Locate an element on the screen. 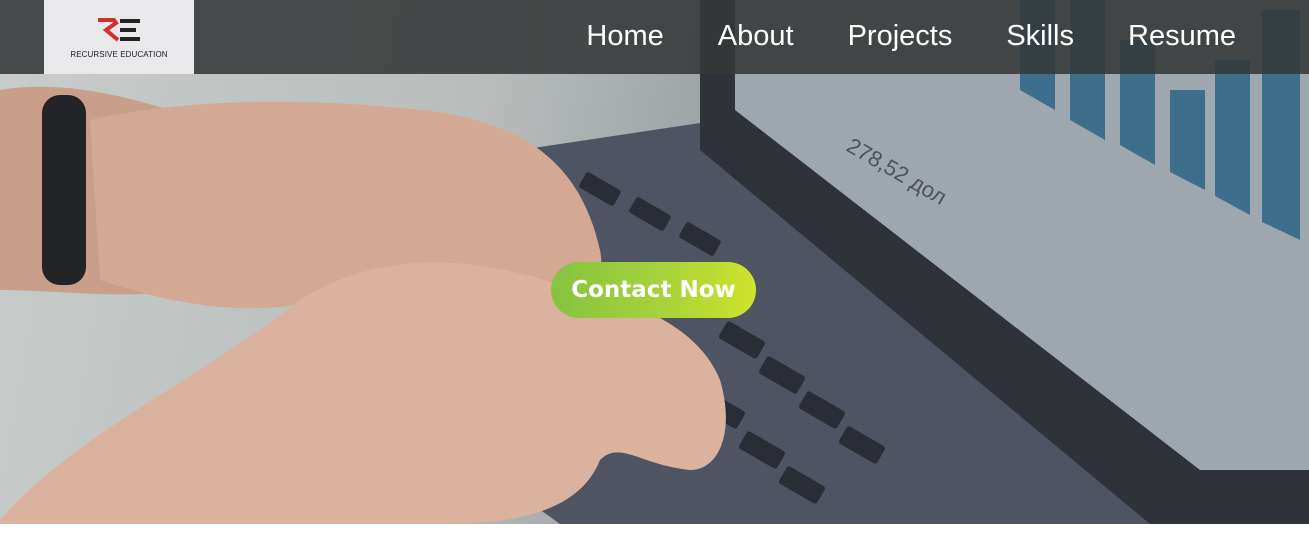 The image size is (1309, 536). logo-text: RECURSIVE EDUCATION is located at coordinates (119, 54).